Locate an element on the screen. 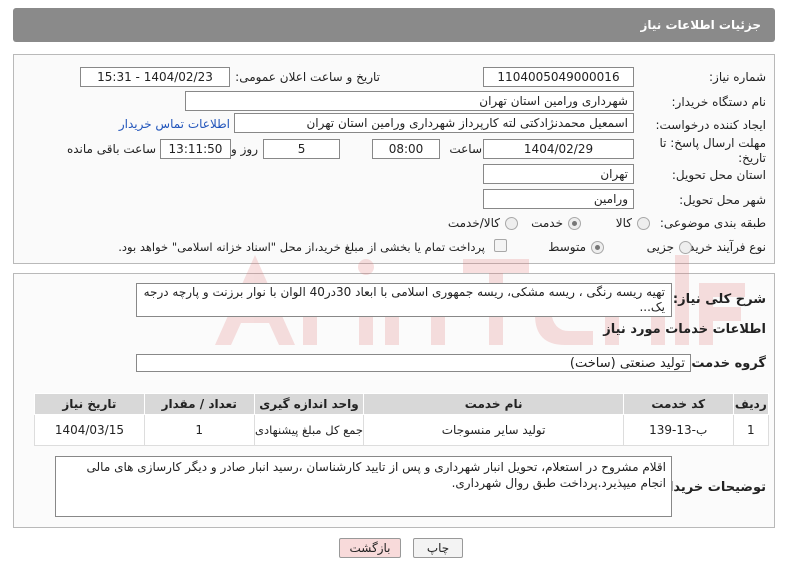  col-unit: واحد اندازه گیری is located at coordinates (309, 404).